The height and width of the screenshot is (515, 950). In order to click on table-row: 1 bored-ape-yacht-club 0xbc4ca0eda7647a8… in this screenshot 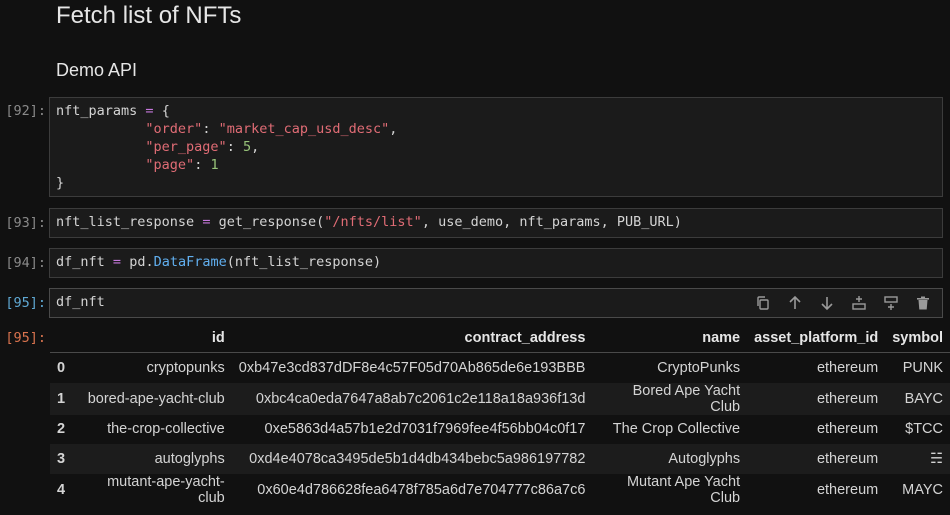, I will do `click(500, 398)`.